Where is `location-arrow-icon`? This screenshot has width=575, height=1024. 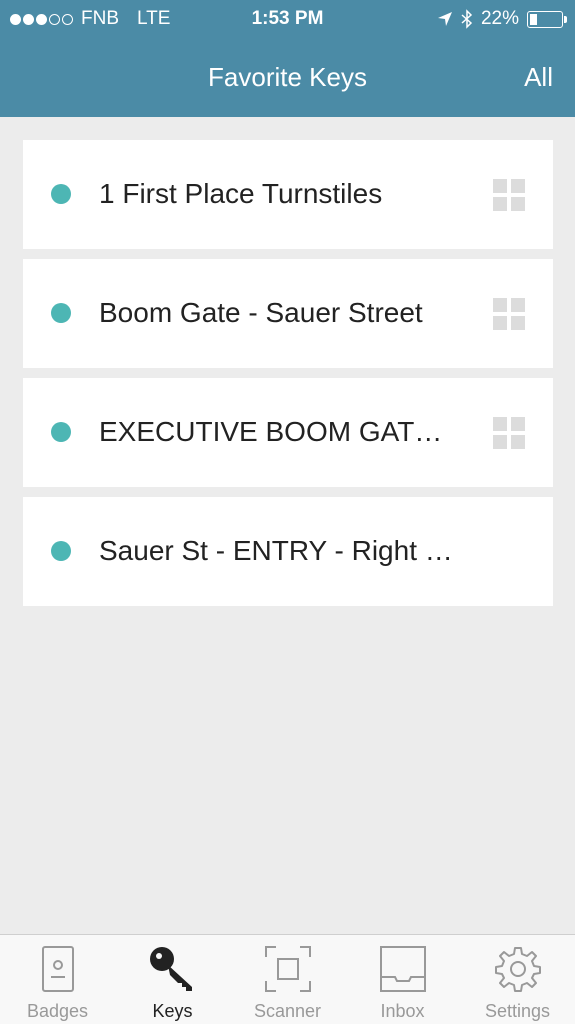 location-arrow-icon is located at coordinates (444, 19).